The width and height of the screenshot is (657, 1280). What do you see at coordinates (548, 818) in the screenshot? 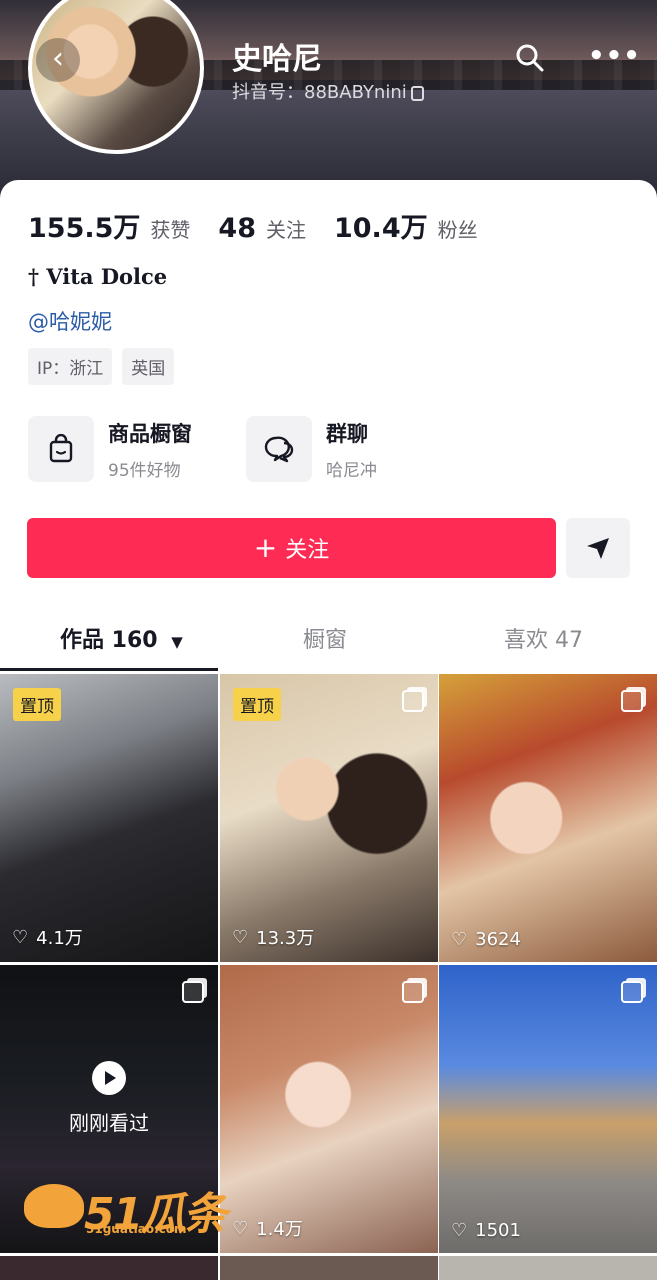
I see `video-thumbnail: ♡ 3624` at bounding box center [548, 818].